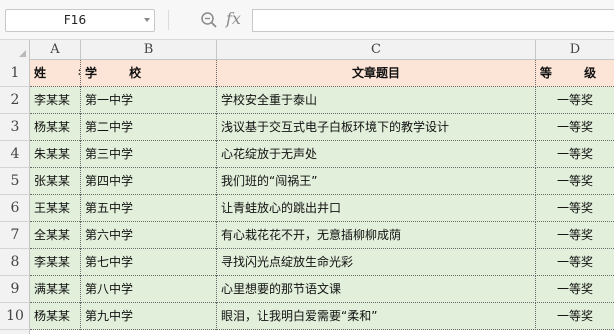 The height and width of the screenshot is (334, 614). Describe the element at coordinates (22, 53) in the screenshot. I see `select-all-icon` at that location.